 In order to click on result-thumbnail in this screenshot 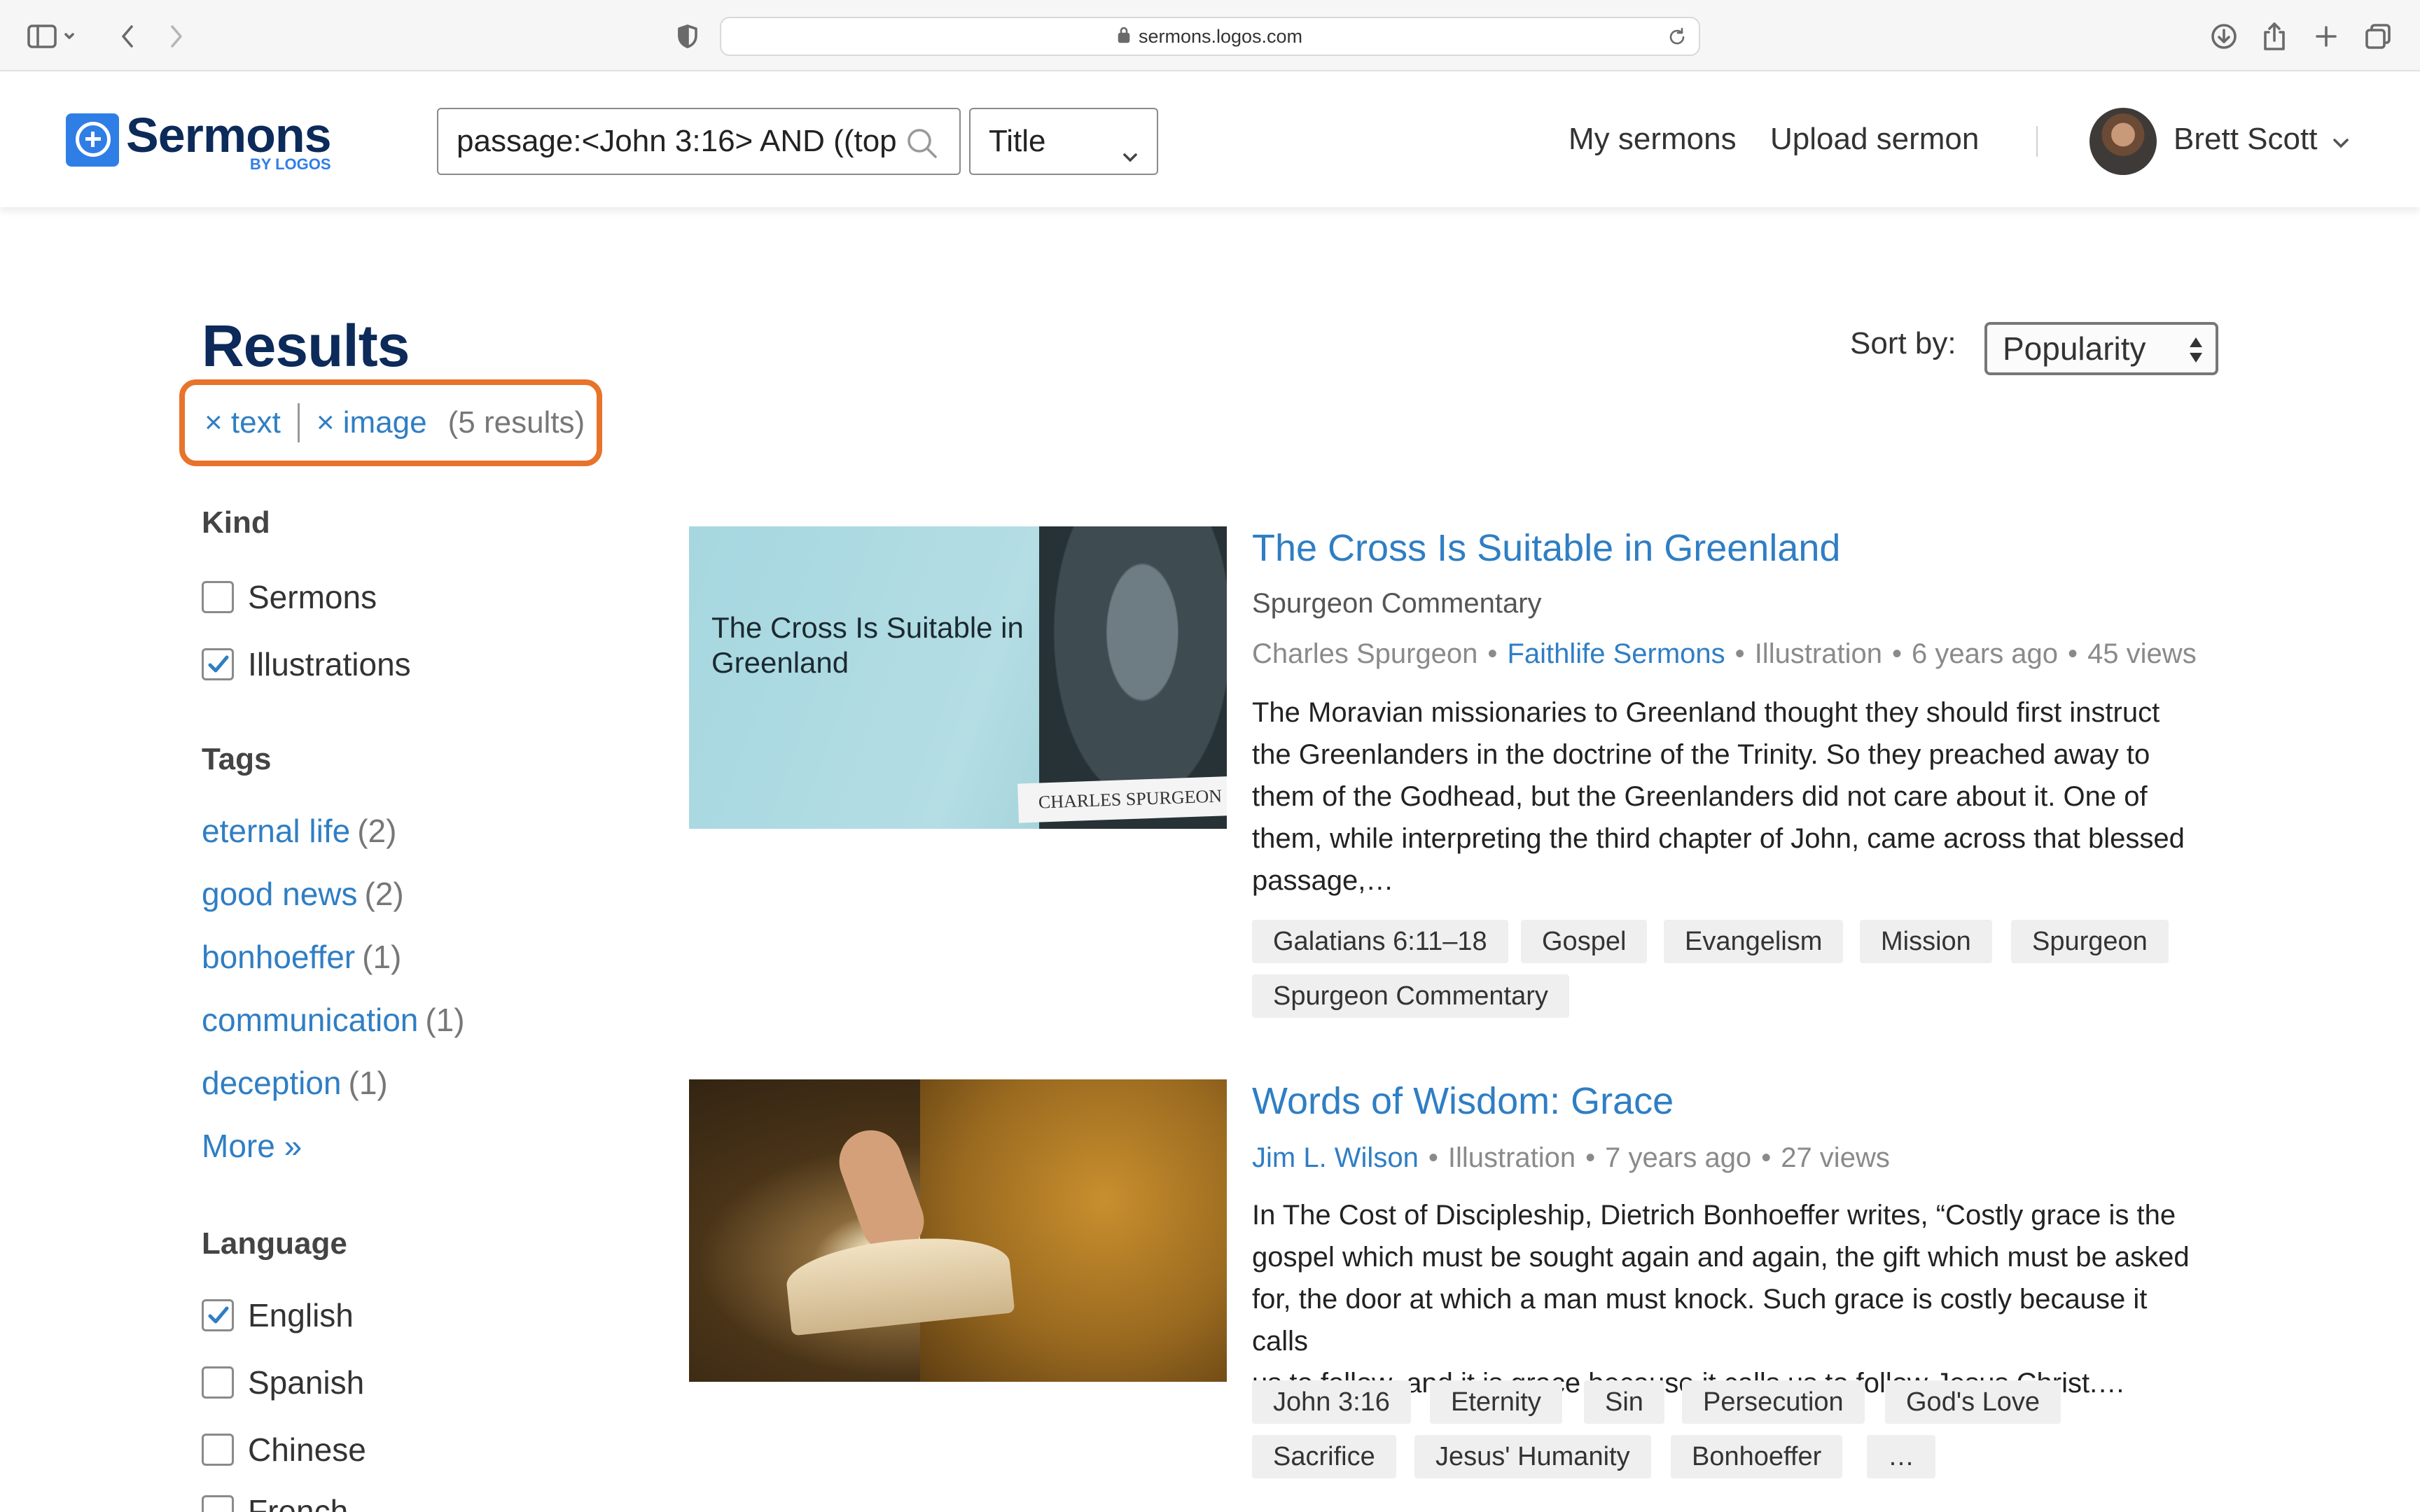, I will do `click(958, 1230)`.